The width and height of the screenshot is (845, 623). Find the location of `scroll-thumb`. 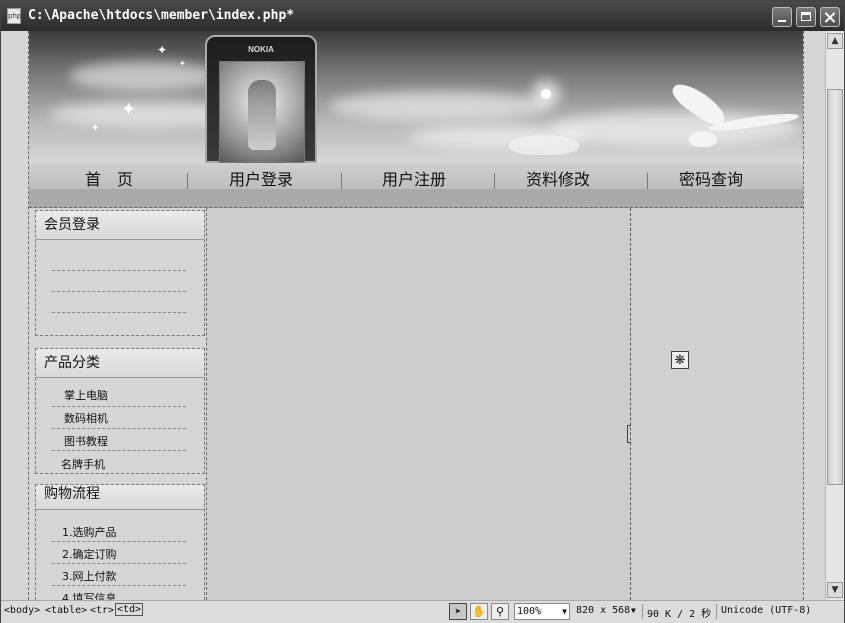

scroll-thumb is located at coordinates (835, 287).